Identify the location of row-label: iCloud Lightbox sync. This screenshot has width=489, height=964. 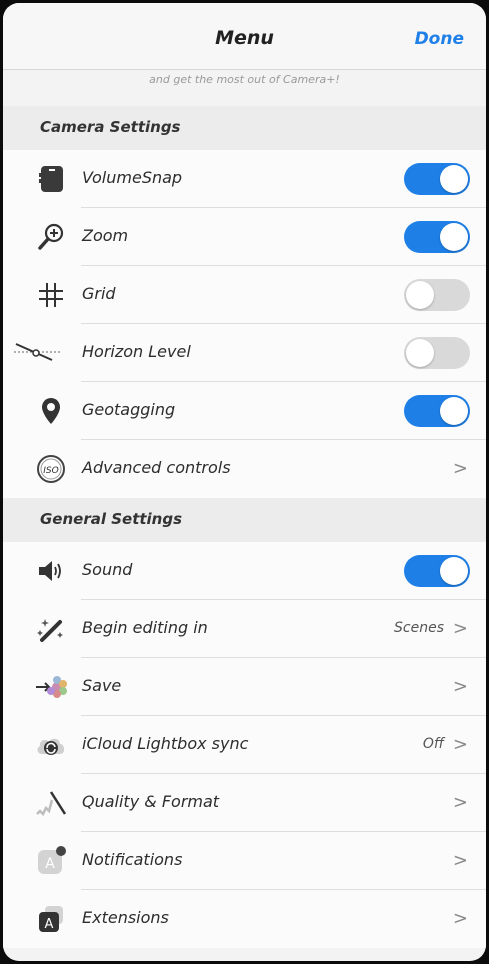
(165, 743).